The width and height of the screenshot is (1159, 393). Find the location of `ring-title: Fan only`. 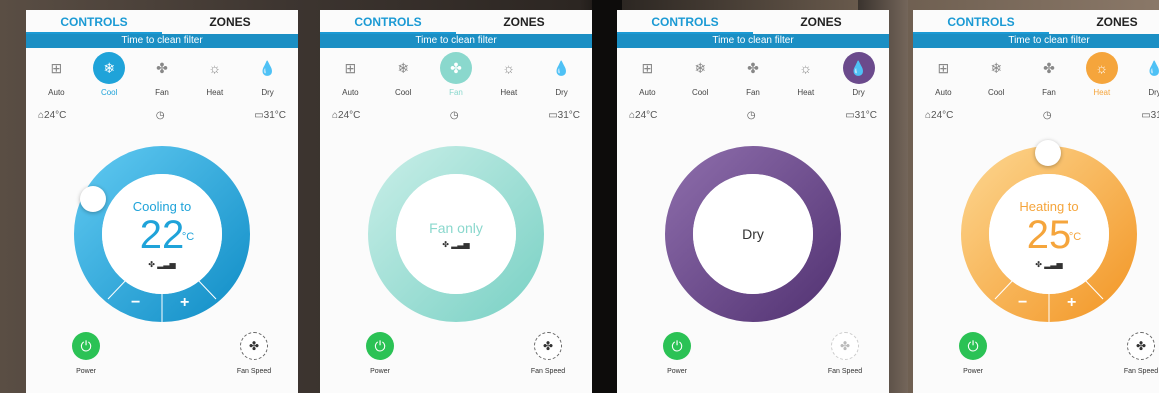

ring-title: Fan only is located at coordinates (456, 227).